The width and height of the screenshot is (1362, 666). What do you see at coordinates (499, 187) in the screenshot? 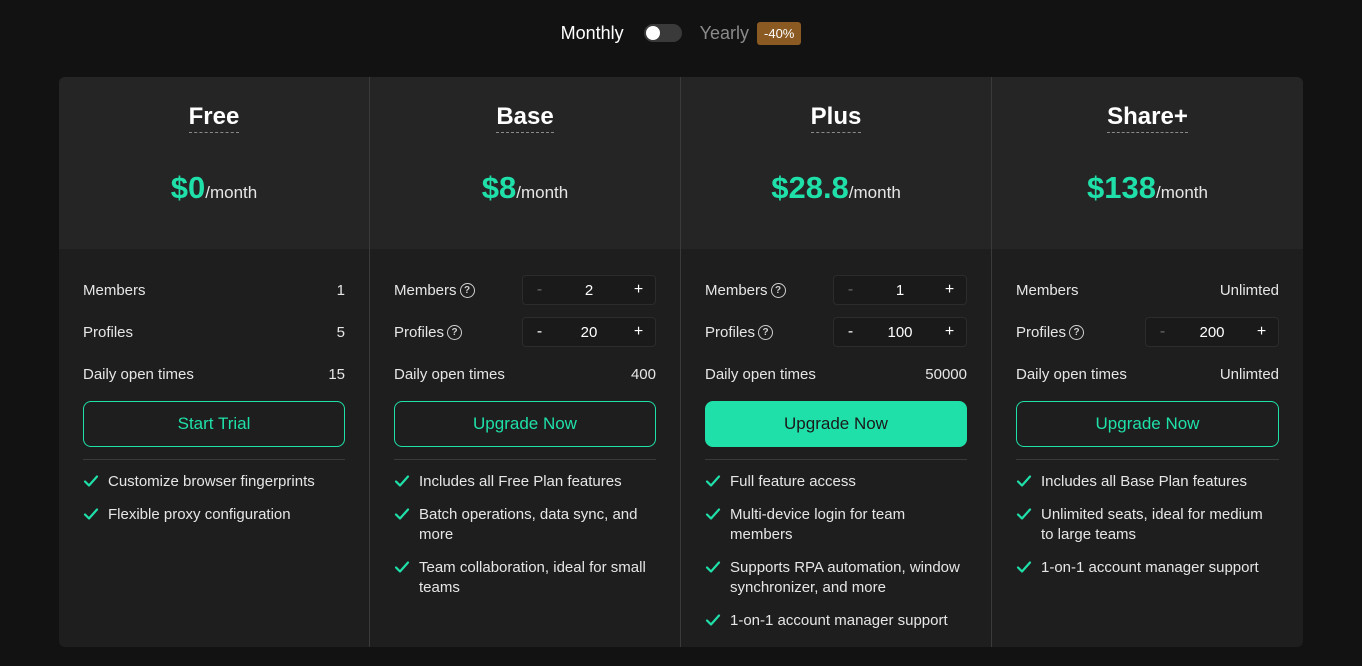
I see `price-amount: $8` at bounding box center [499, 187].